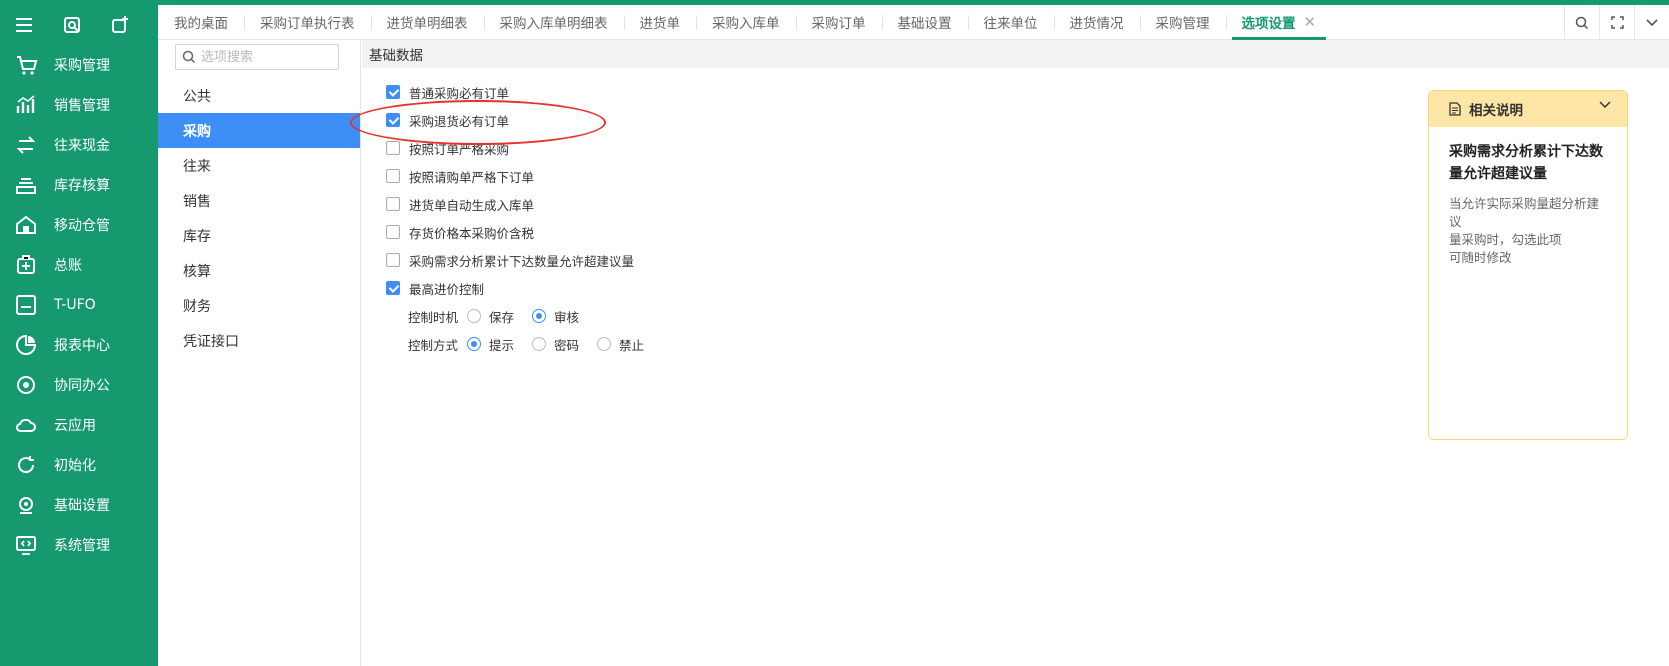 This screenshot has height=666, width=1669. I want to click on radio-label: 禁止, so click(632, 345).